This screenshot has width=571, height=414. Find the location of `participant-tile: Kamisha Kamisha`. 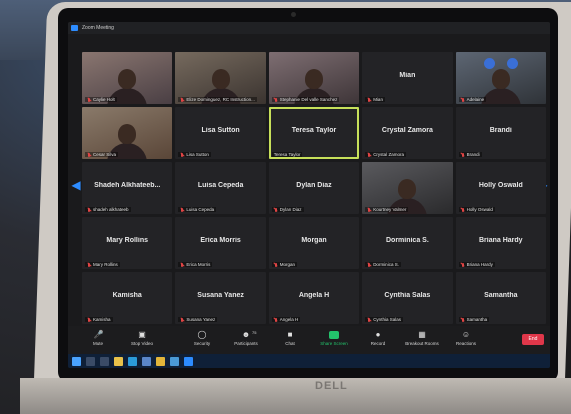

participant-tile: Kamisha Kamisha is located at coordinates (127, 298).